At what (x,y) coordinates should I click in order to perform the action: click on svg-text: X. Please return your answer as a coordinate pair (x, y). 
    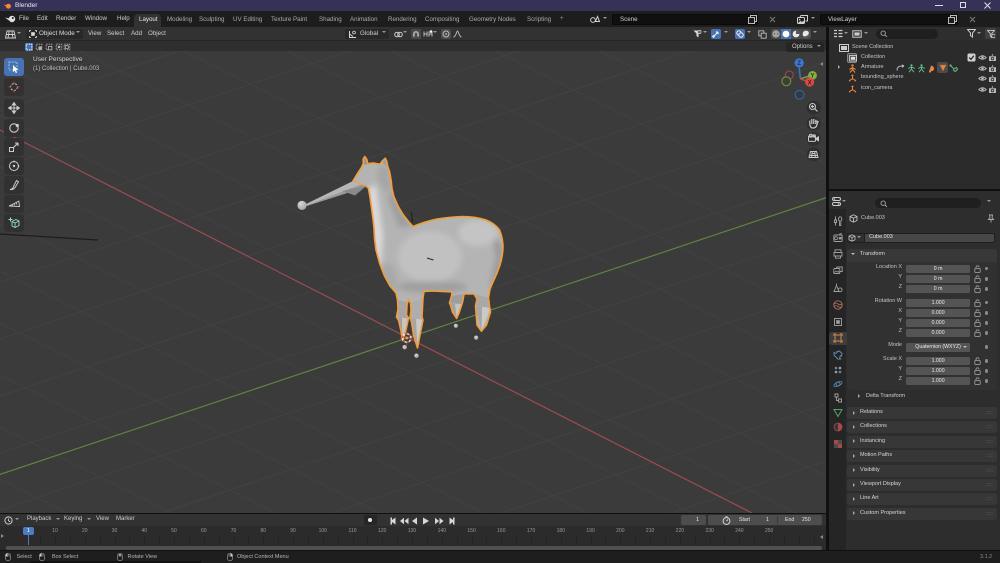
    Looking at the image, I should click on (810, 83).